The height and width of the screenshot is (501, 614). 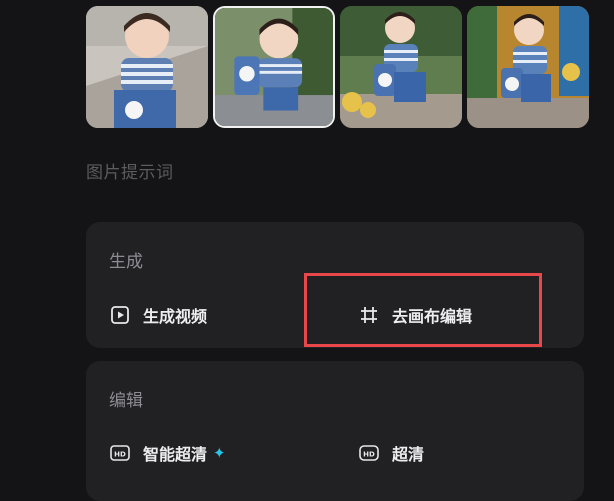 I want to click on play-icon, so click(x=120, y=315).